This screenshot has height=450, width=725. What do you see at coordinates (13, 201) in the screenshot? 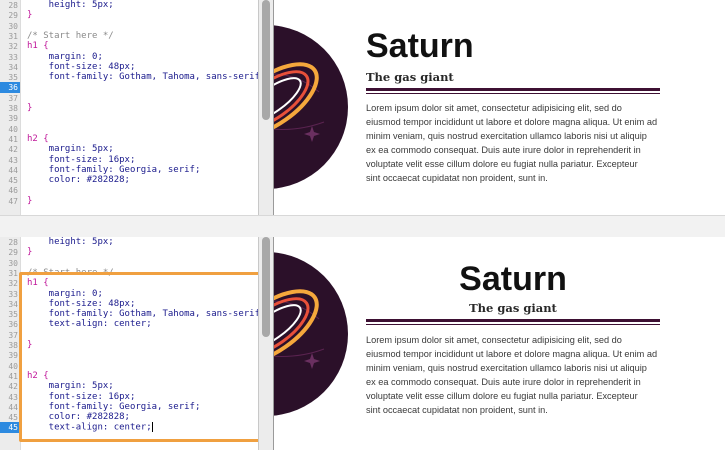
I see `line-number: 47` at bounding box center [13, 201].